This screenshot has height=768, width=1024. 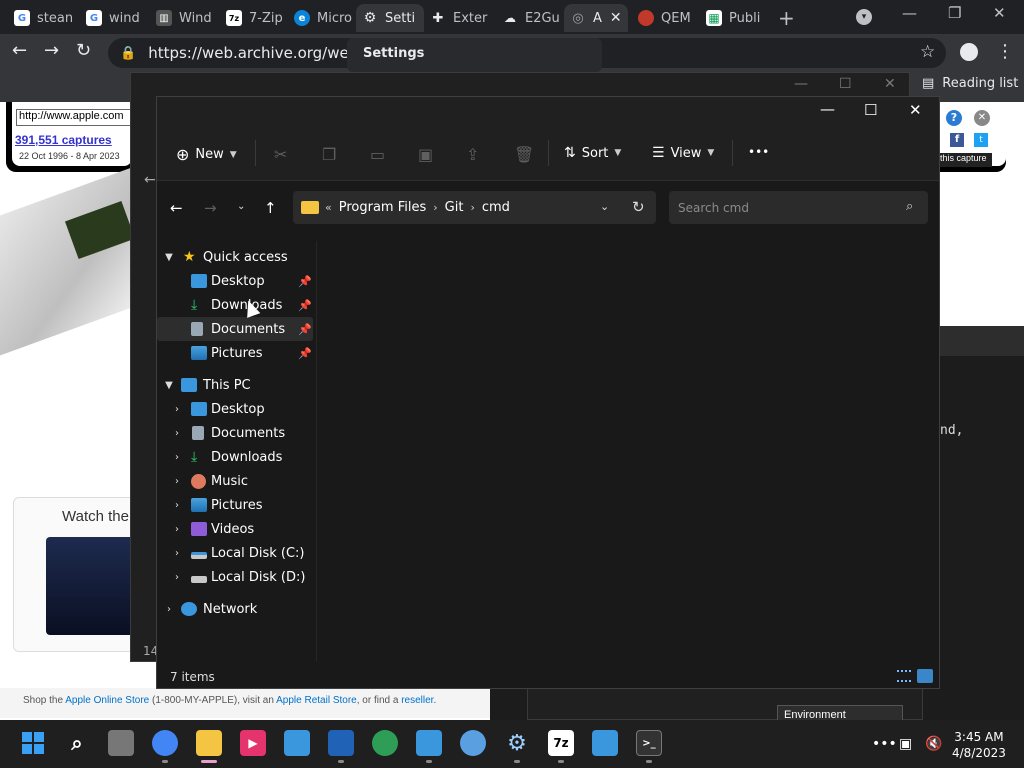 I want to click on details-view-icon, so click(x=904, y=676).